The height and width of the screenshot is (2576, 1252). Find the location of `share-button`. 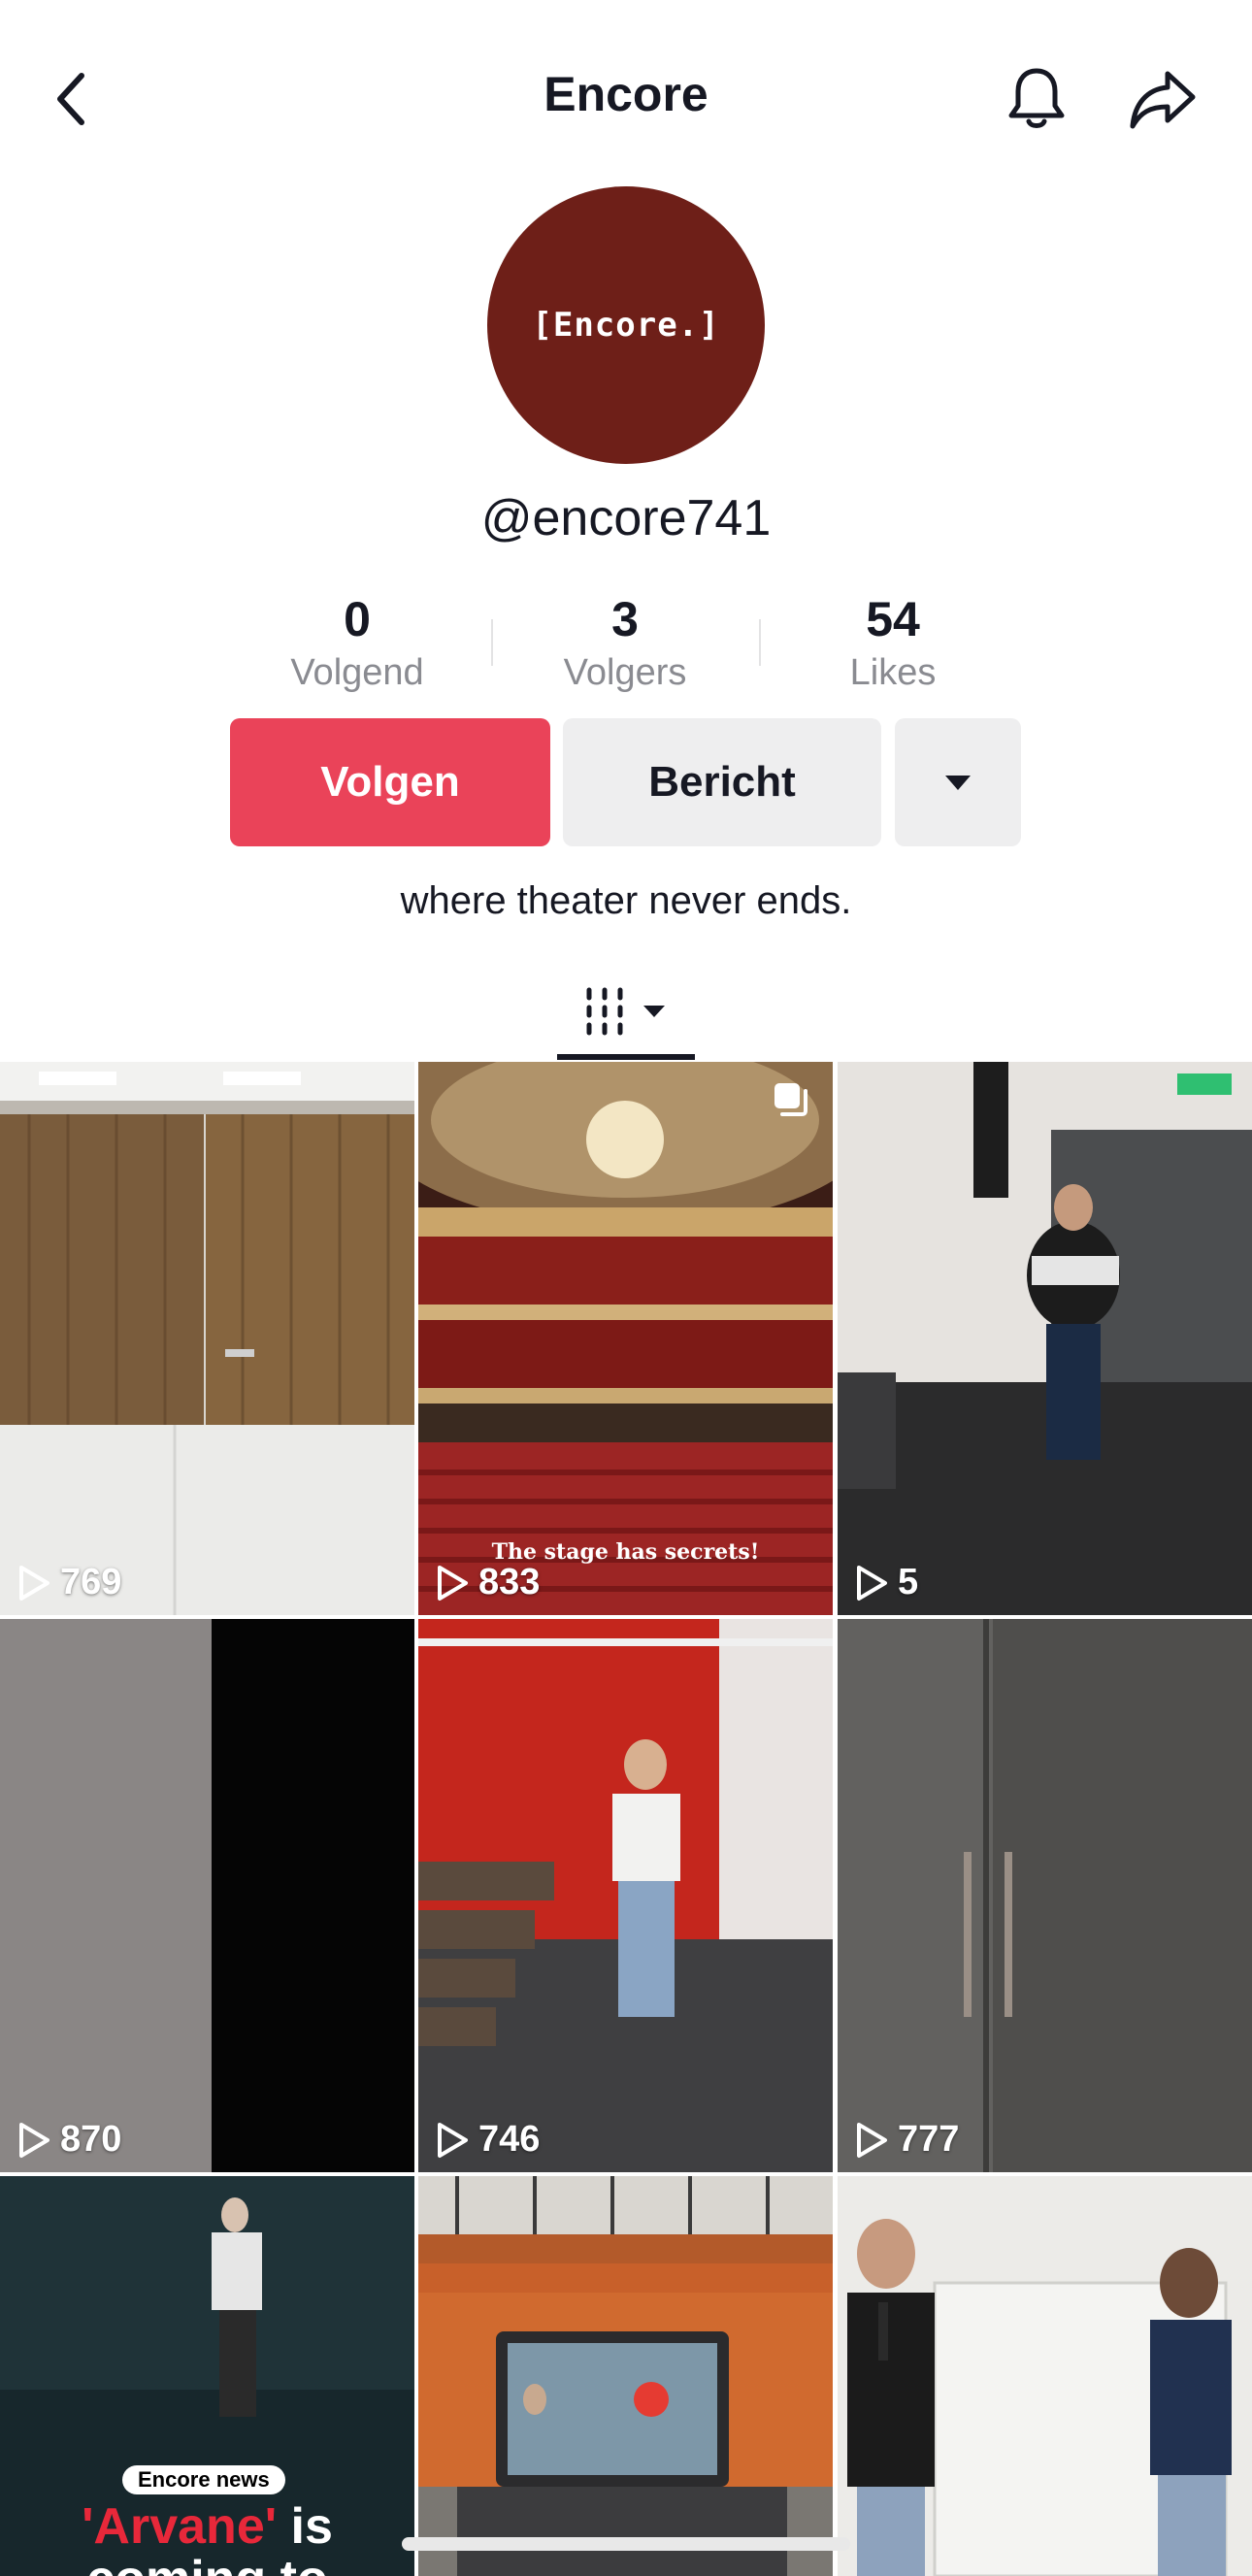

share-button is located at coordinates (1163, 99).